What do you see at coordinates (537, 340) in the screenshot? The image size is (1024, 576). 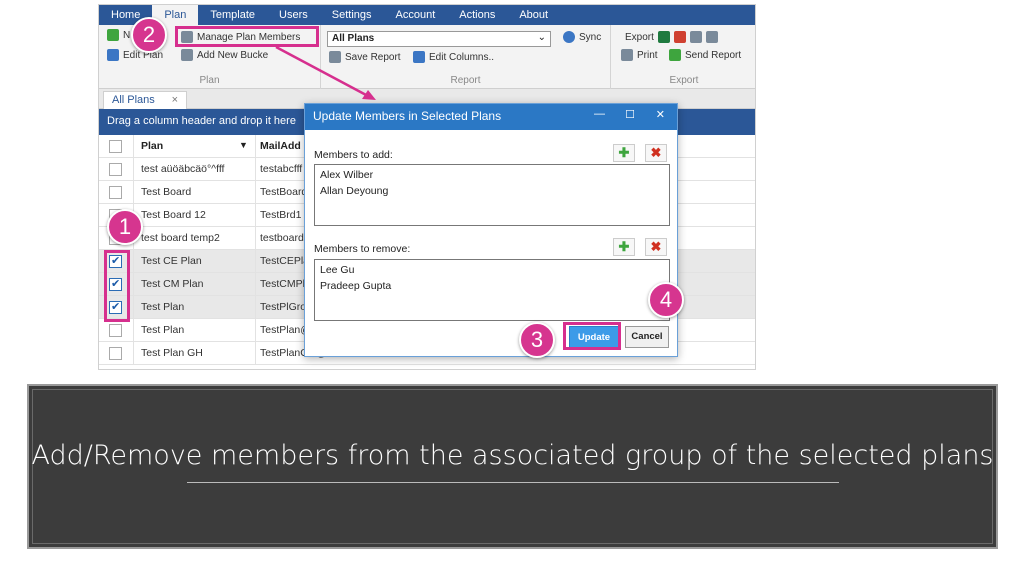 I see `step-3-badge: 3` at bounding box center [537, 340].